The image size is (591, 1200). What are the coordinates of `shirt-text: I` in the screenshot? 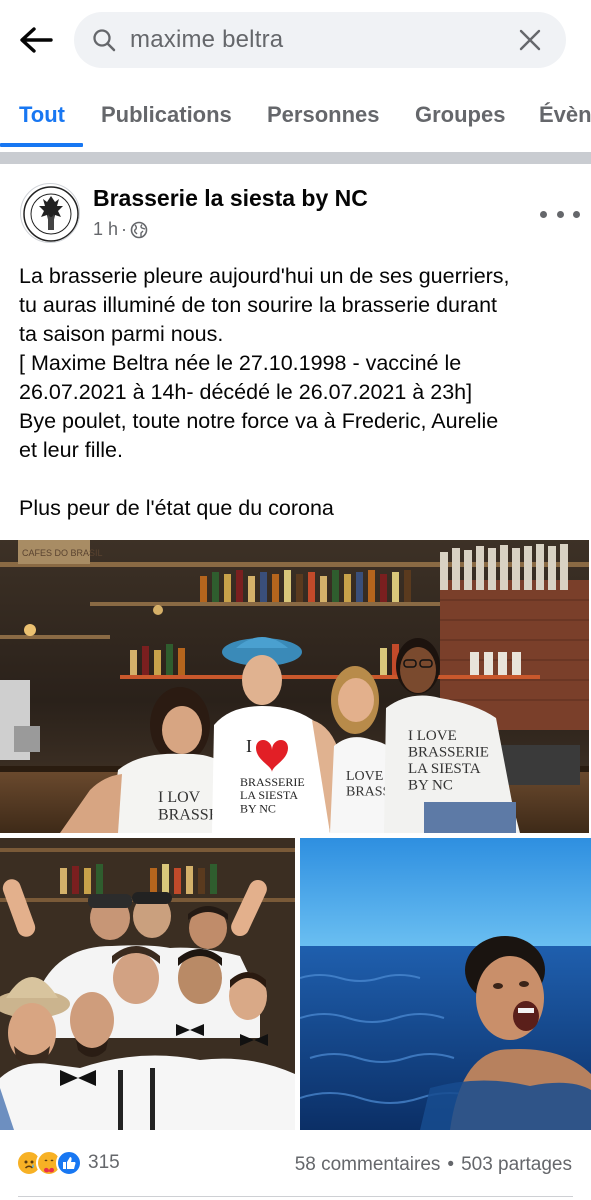 It's located at (249, 746).